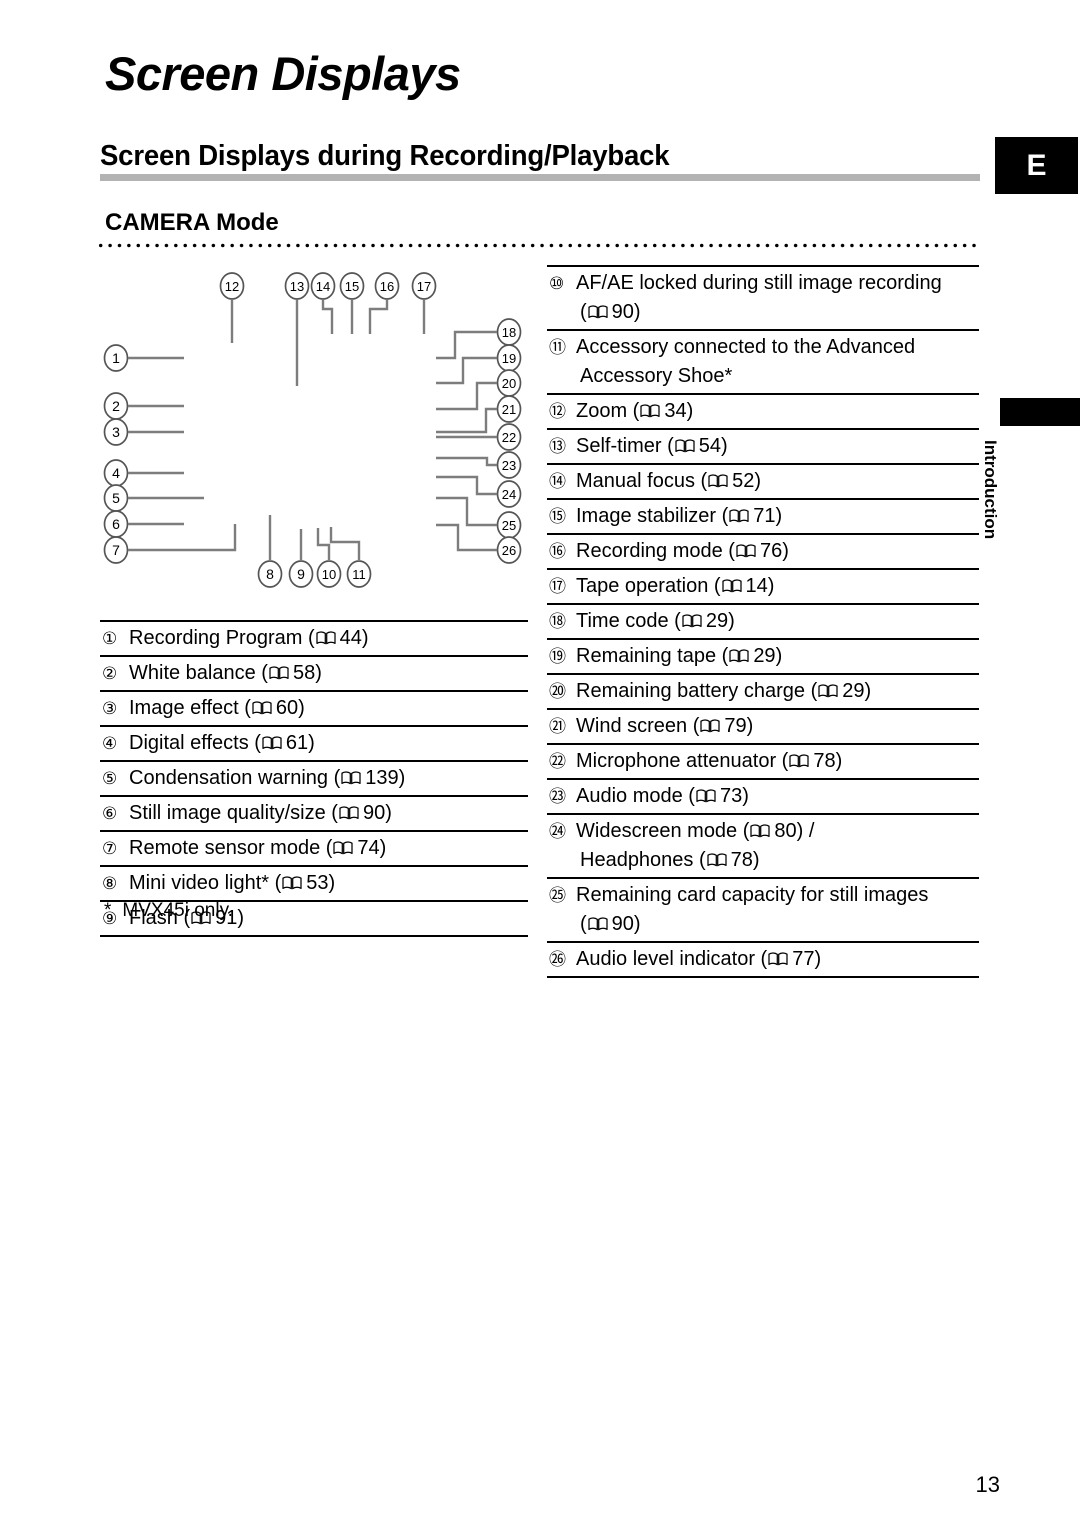 The image size is (1080, 1534). What do you see at coordinates (424, 303) in the screenshot?
I see `callout-17: 17` at bounding box center [424, 303].